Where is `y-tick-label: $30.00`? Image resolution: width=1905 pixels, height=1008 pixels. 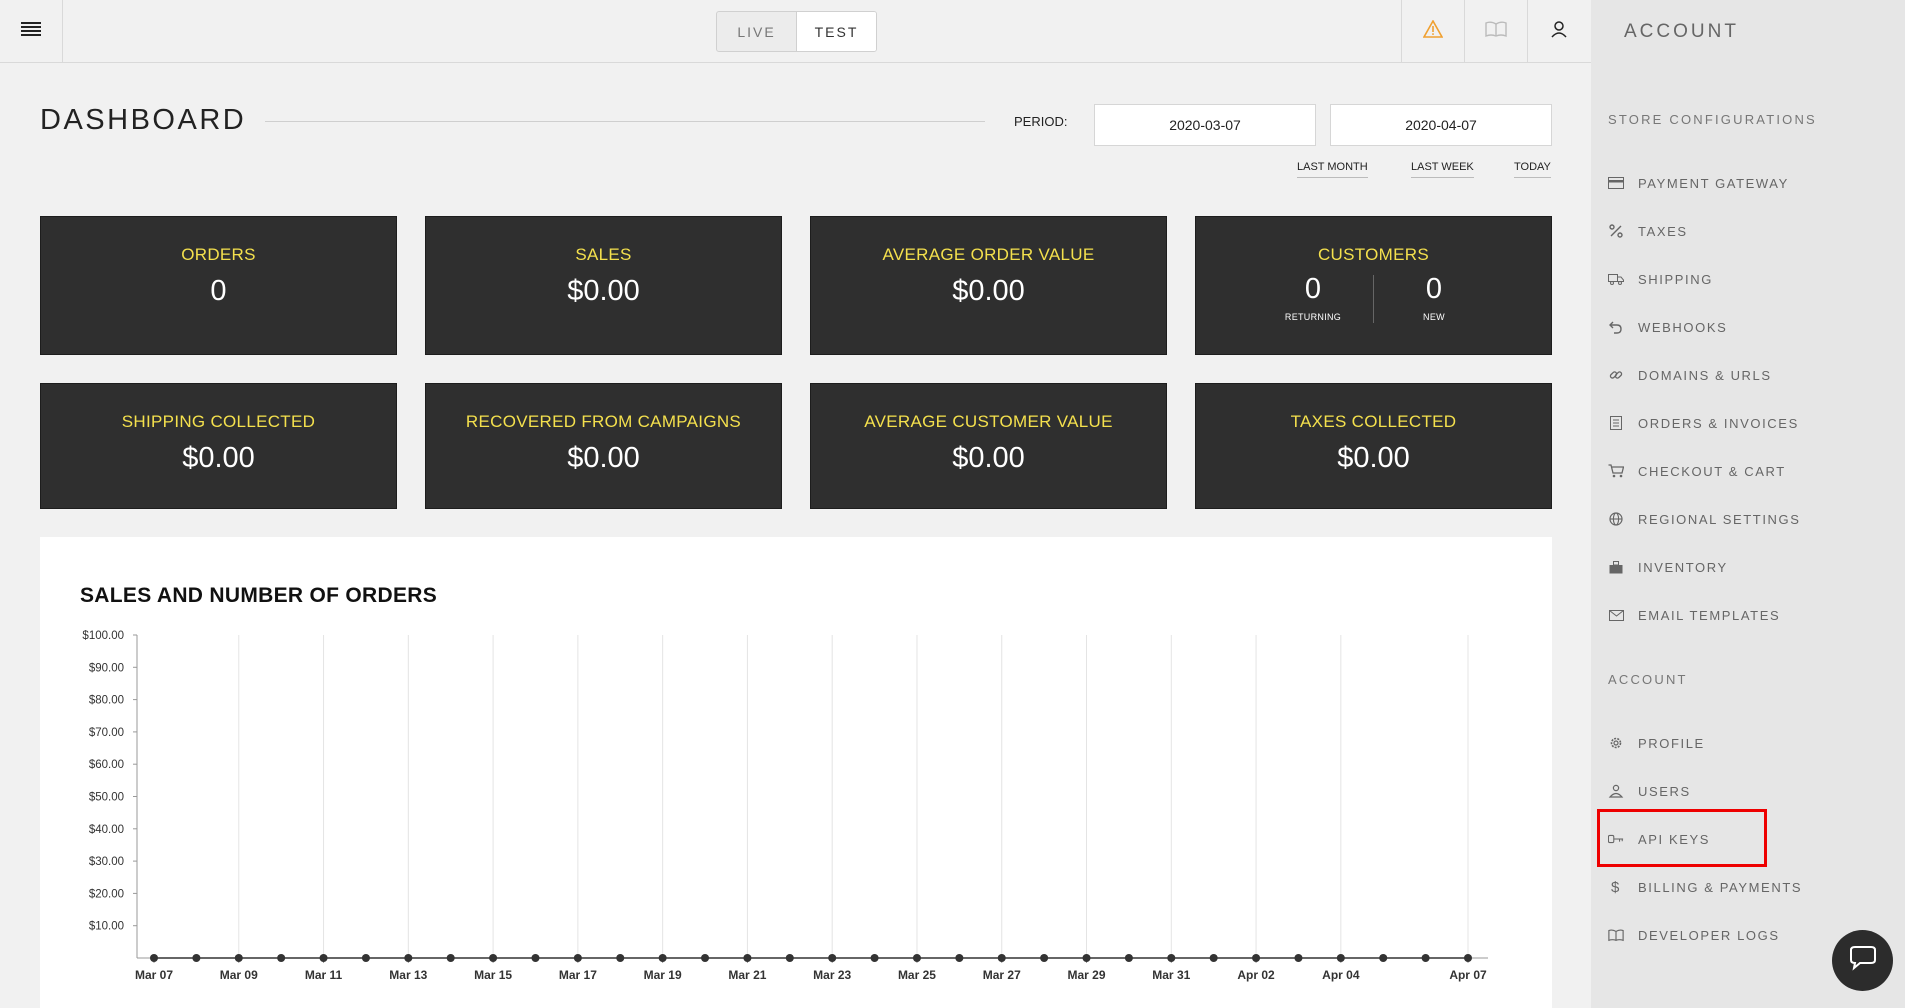 y-tick-label: $30.00 is located at coordinates (106, 862).